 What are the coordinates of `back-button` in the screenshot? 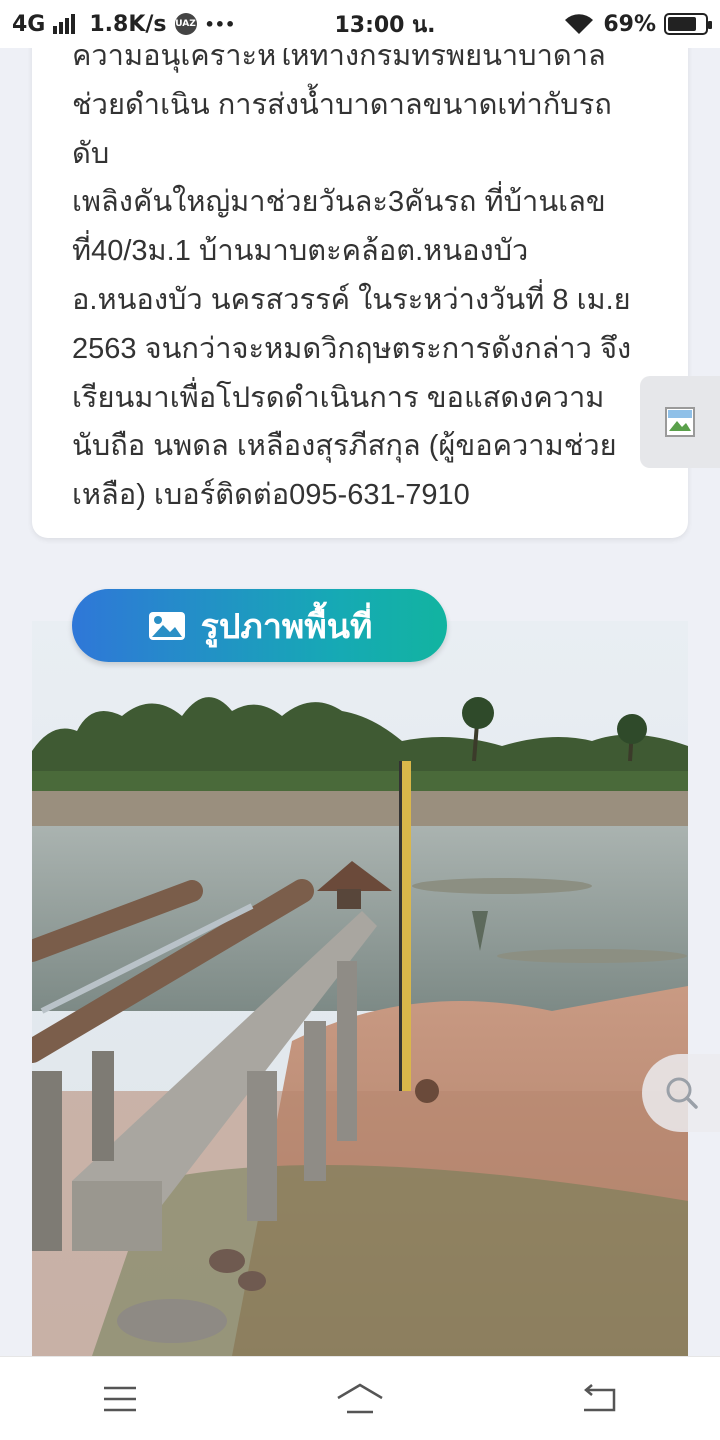 It's located at (600, 1399).